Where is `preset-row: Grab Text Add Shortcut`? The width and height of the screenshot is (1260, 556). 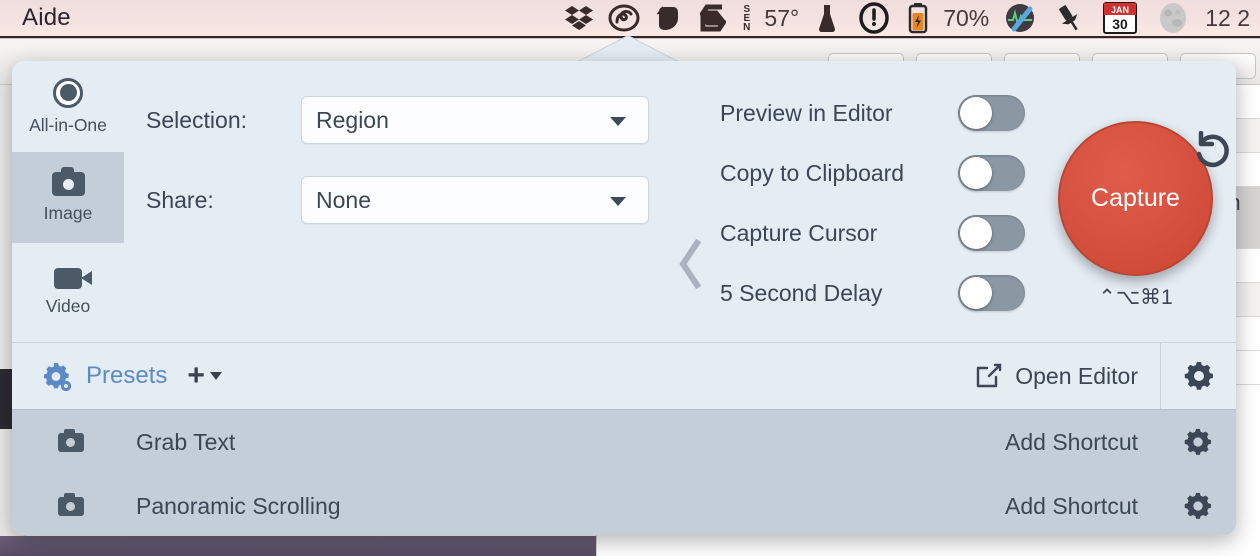
preset-row: Grab Text Add Shortcut is located at coordinates (624, 442).